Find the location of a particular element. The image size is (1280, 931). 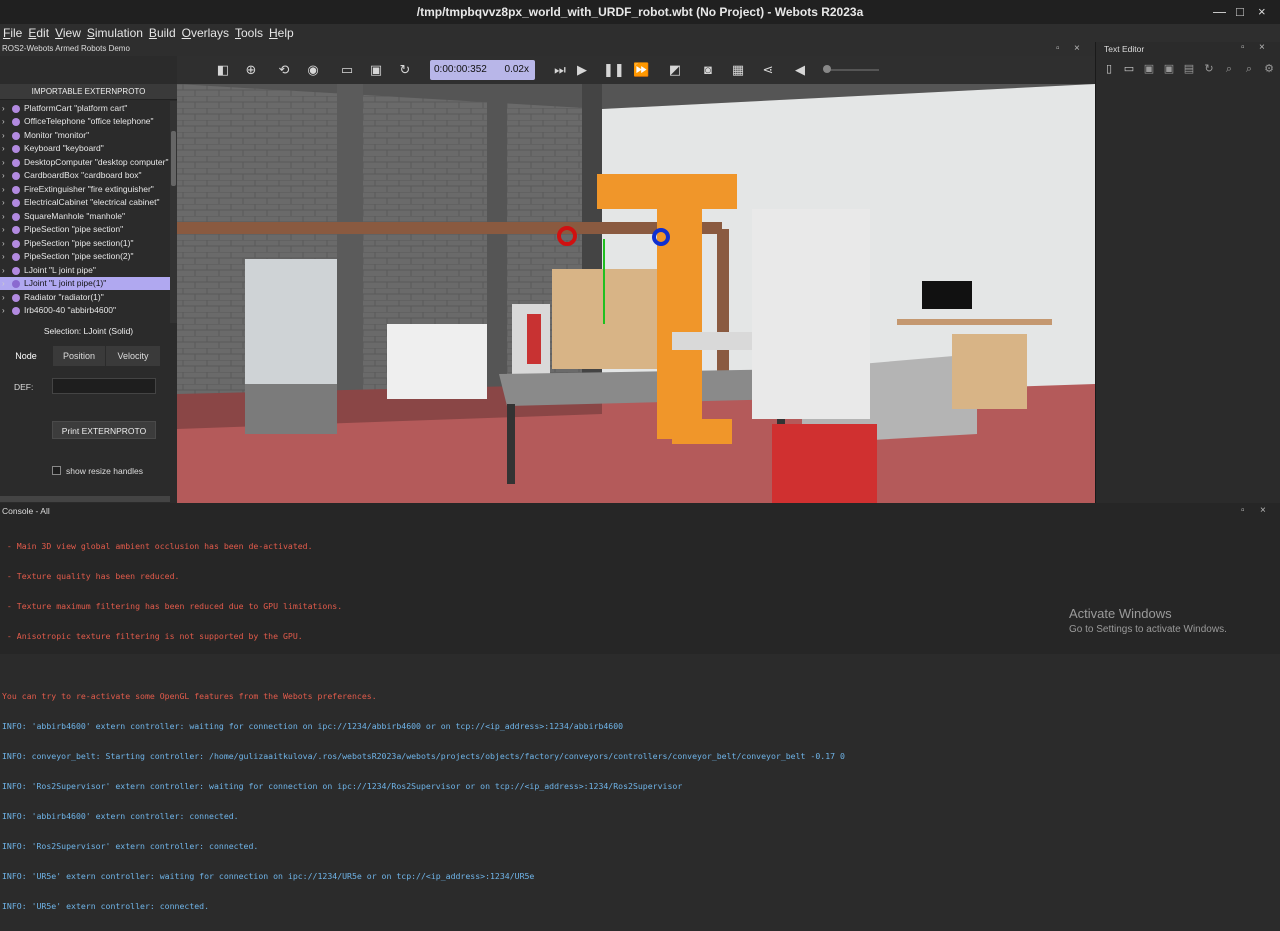

menu-view: View is located at coordinates (68, 32).